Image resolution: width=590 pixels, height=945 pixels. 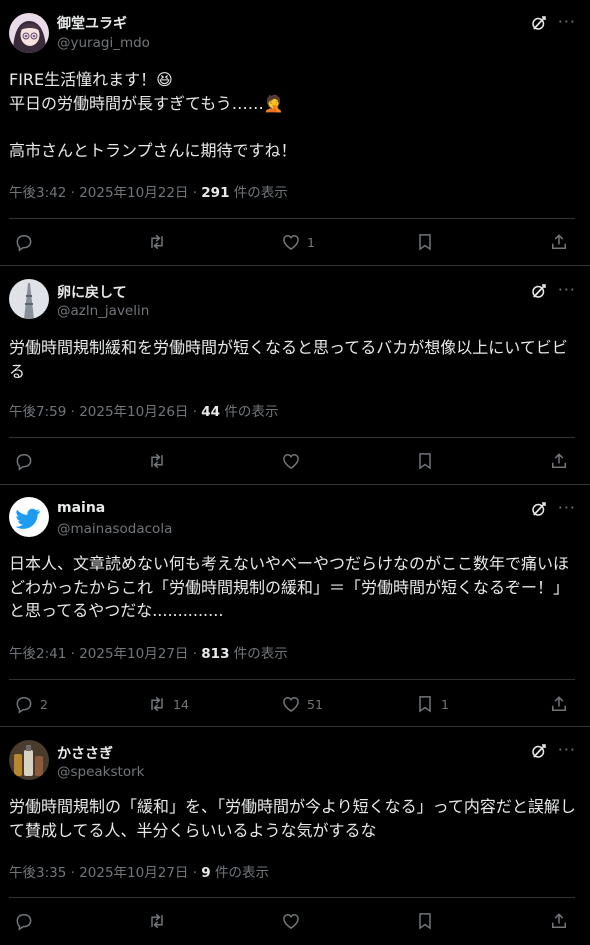 What do you see at coordinates (206, 873) in the screenshot?
I see `view-count: 9` at bounding box center [206, 873].